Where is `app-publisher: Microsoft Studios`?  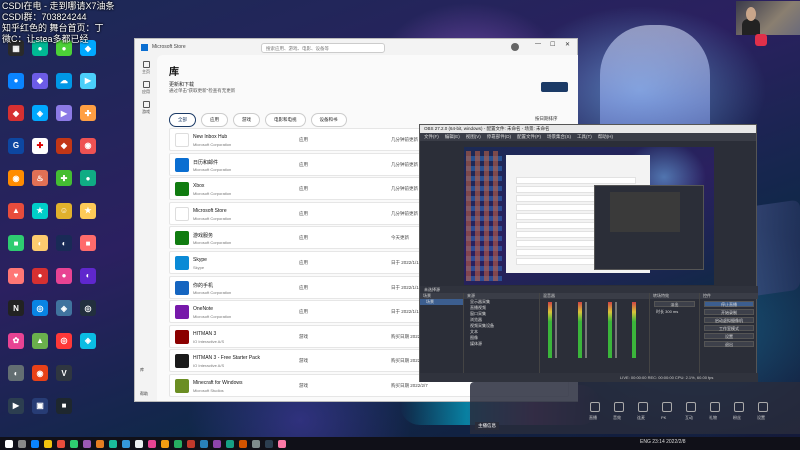
app-publisher: Microsoft Studios is located at coordinates (208, 390).